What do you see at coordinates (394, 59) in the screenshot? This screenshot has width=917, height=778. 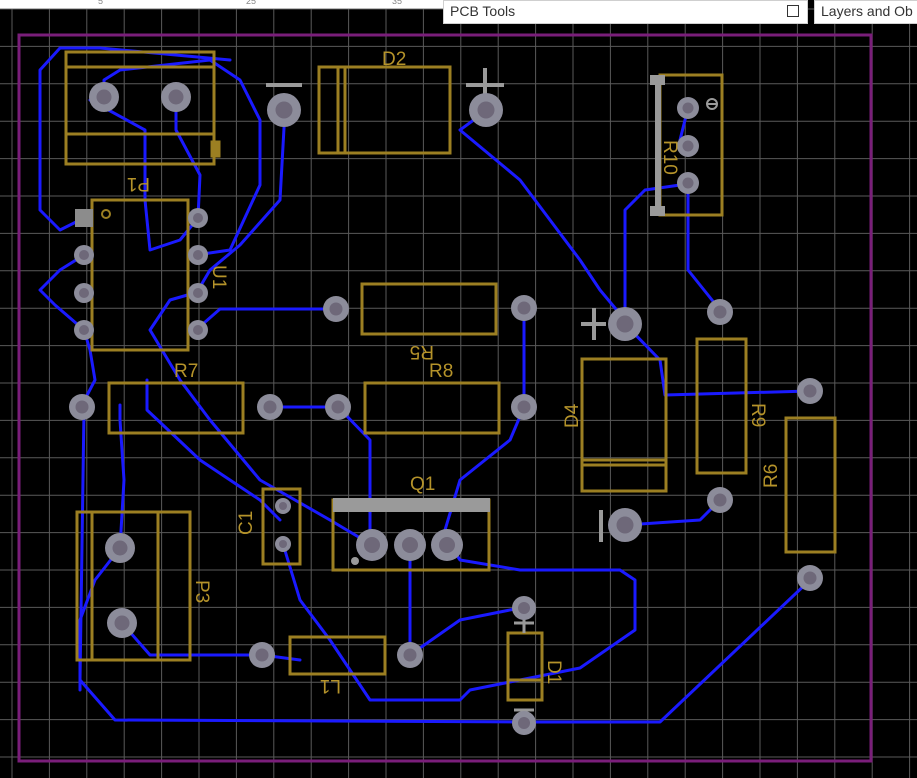 I see `label-D2: D2` at bounding box center [394, 59].